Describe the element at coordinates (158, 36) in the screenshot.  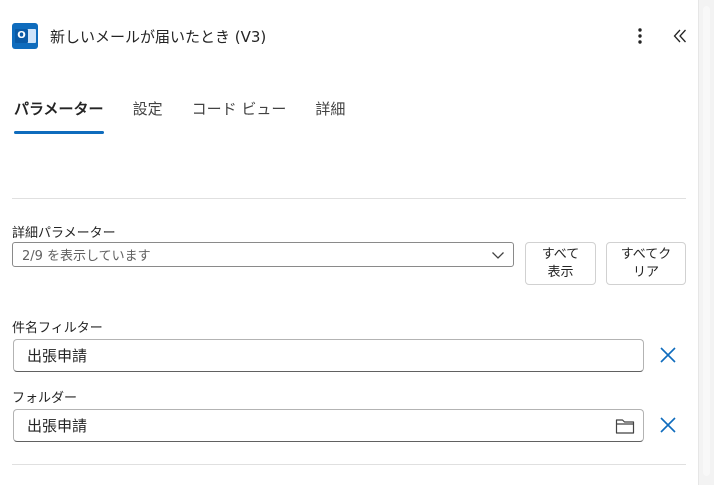
I see `panel-title: 新しいメールが届いたとき (V3)` at that location.